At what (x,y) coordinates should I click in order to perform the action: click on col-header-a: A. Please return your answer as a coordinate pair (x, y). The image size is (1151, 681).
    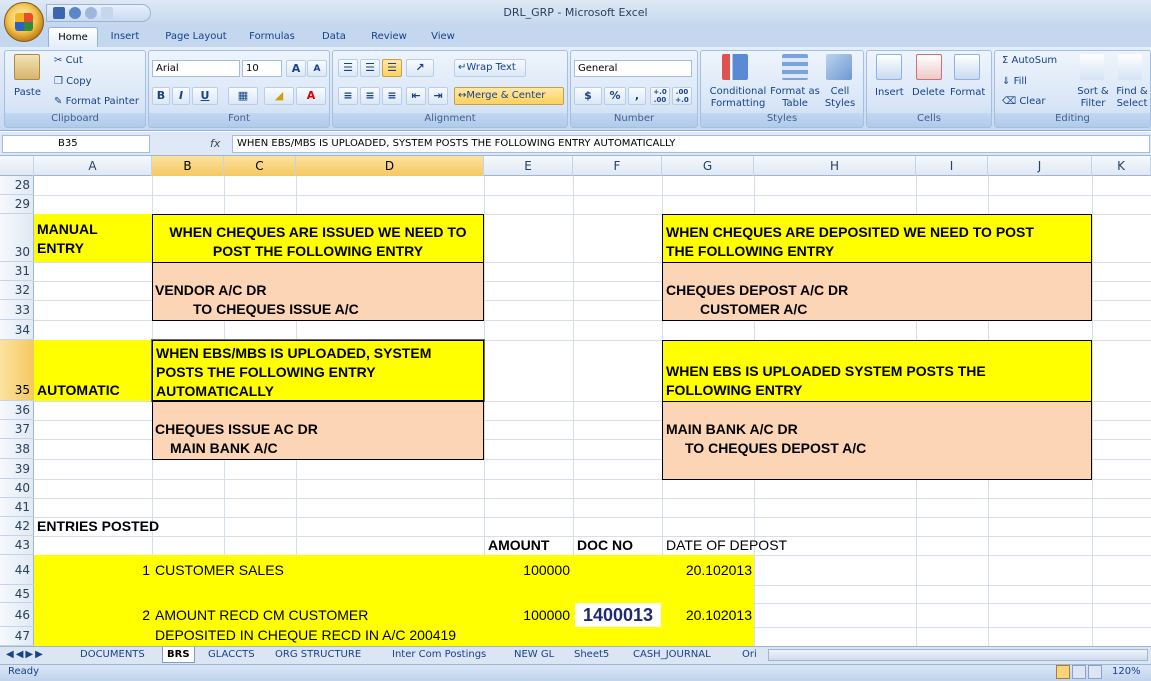
    Looking at the image, I should click on (93, 166).